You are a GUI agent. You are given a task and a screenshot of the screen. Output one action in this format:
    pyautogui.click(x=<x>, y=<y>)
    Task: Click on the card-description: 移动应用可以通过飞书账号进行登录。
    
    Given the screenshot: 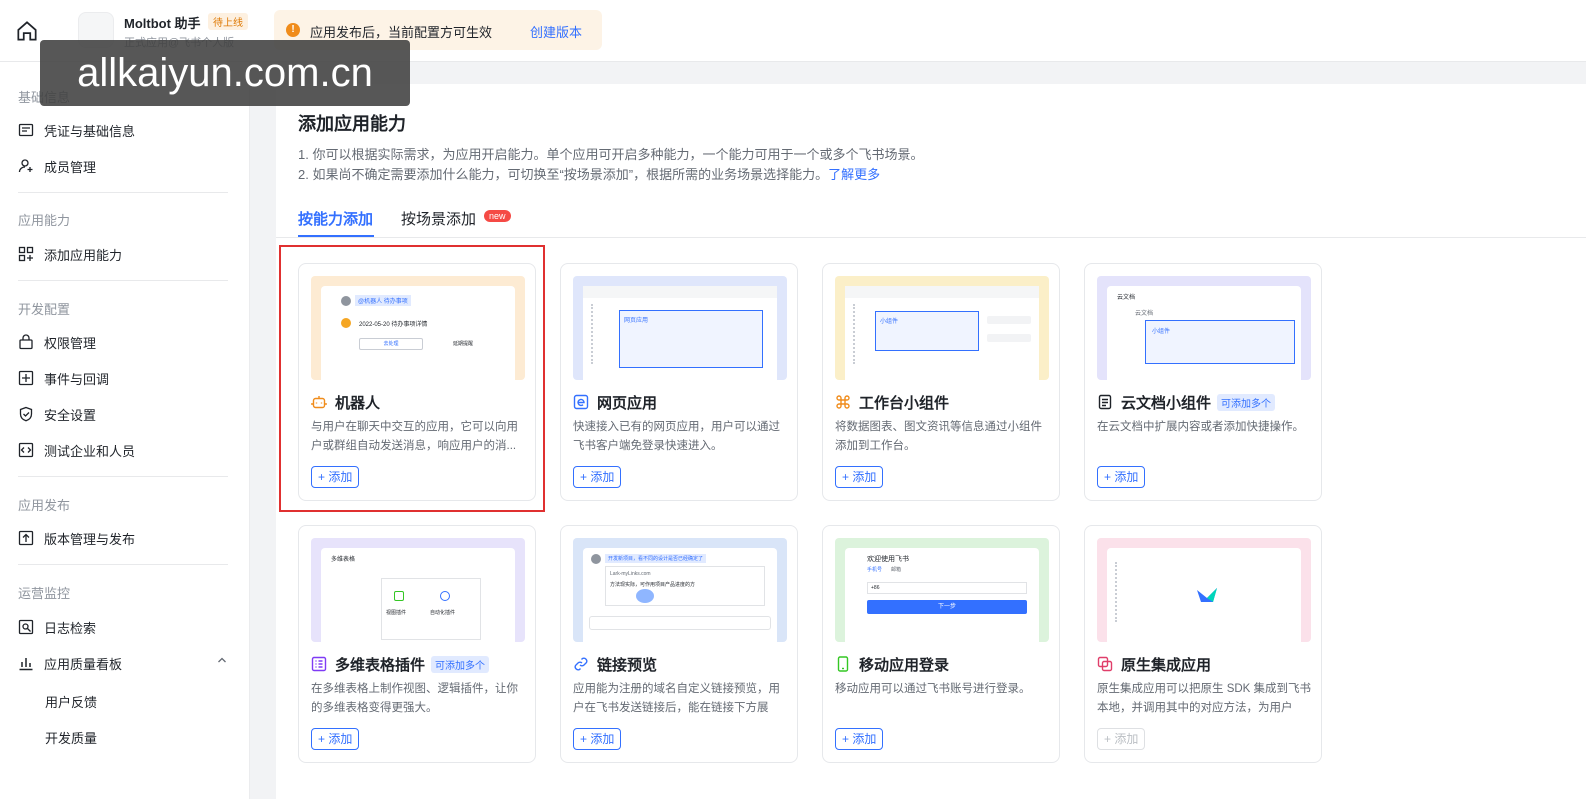 What is the action you would take?
    pyautogui.click(x=933, y=689)
    